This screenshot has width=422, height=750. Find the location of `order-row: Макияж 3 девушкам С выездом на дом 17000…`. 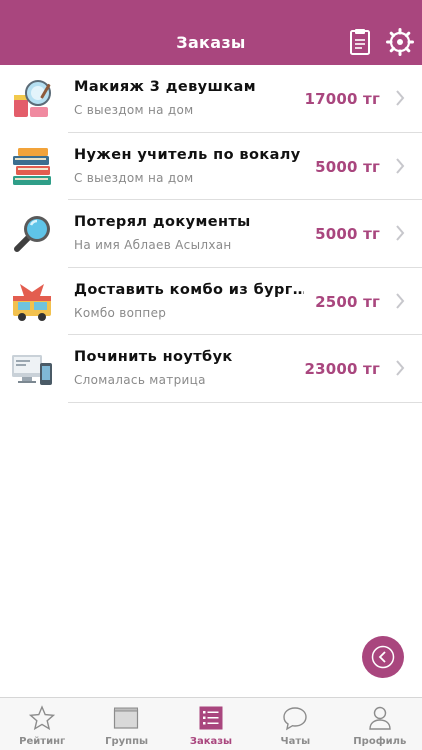

order-row: Макияж 3 девушкам С выездом на дом 17000… is located at coordinates (211, 99).